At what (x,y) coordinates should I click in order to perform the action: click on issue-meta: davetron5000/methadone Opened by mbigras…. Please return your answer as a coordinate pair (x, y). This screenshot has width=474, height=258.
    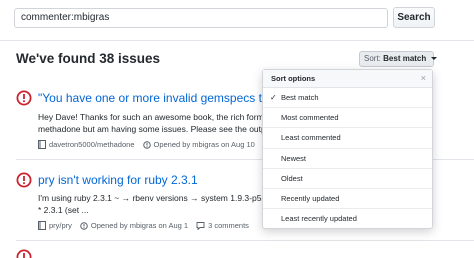
    Looking at the image, I should click on (146, 144).